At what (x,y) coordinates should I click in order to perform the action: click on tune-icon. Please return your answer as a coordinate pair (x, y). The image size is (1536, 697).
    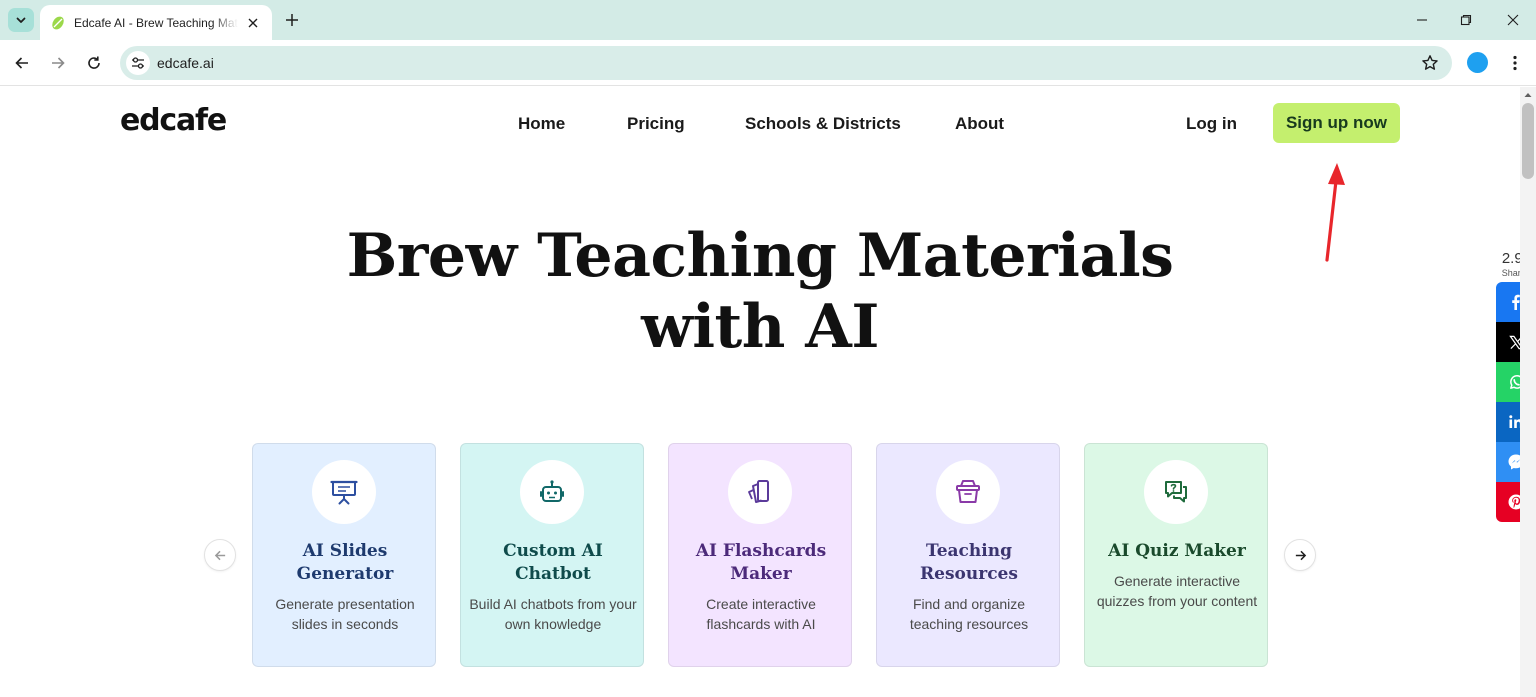
    Looking at the image, I should click on (138, 63).